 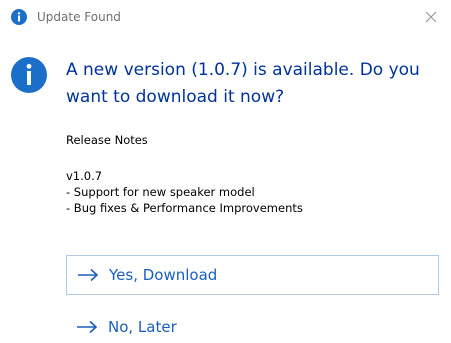 I want to click on no-later-button: No, Later, so click(x=252, y=327).